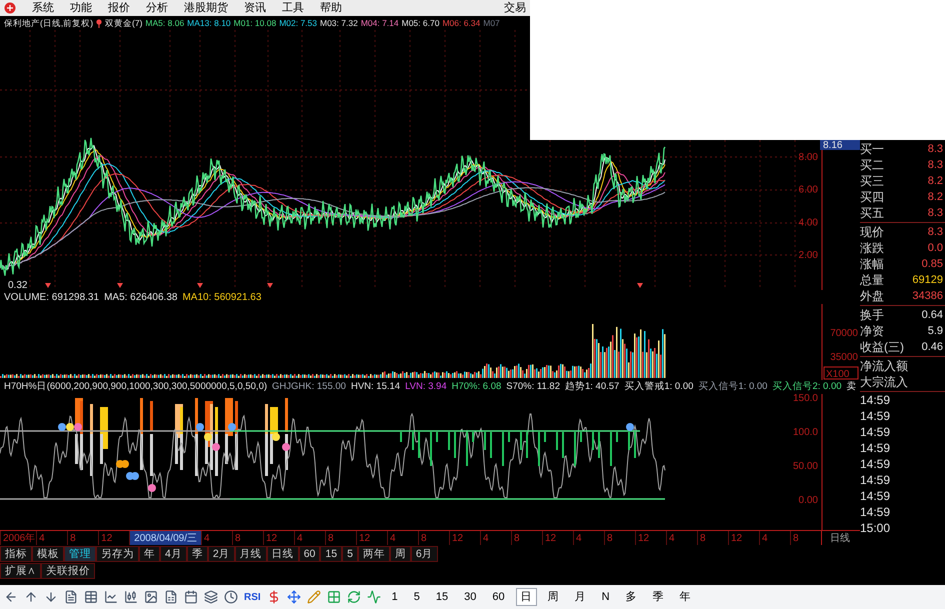 Image resolution: width=945 pixels, height=609 pixels. What do you see at coordinates (808, 256) in the screenshot?
I see `price-axis-label: 2.00` at bounding box center [808, 256].